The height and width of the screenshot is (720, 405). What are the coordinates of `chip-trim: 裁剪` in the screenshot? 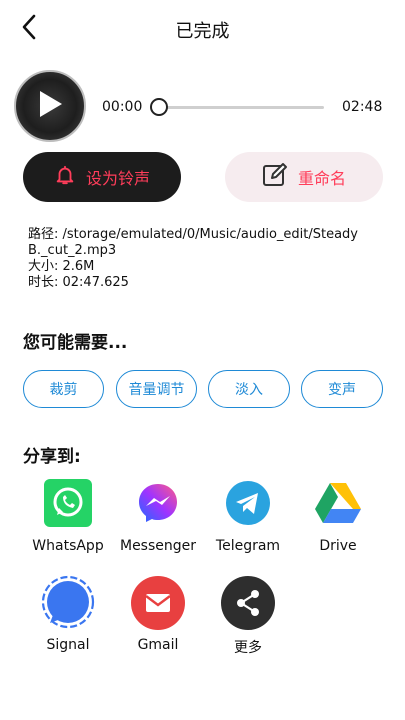 It's located at (63, 389).